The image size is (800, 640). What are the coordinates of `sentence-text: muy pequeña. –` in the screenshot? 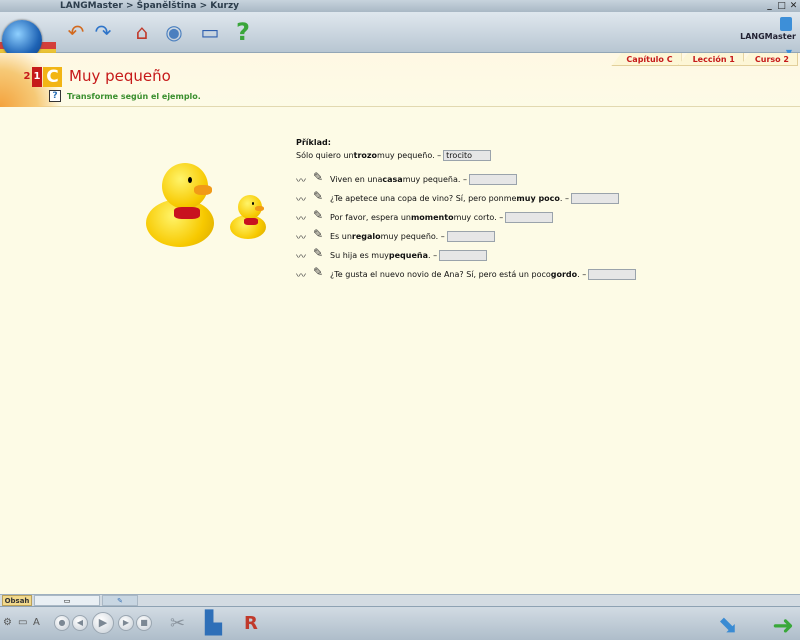 It's located at (434, 179).